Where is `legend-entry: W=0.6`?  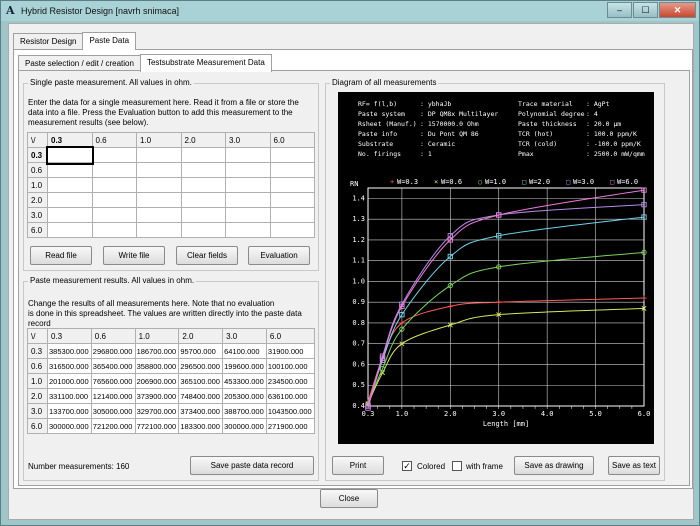 legend-entry: W=0.6 is located at coordinates (451, 182).